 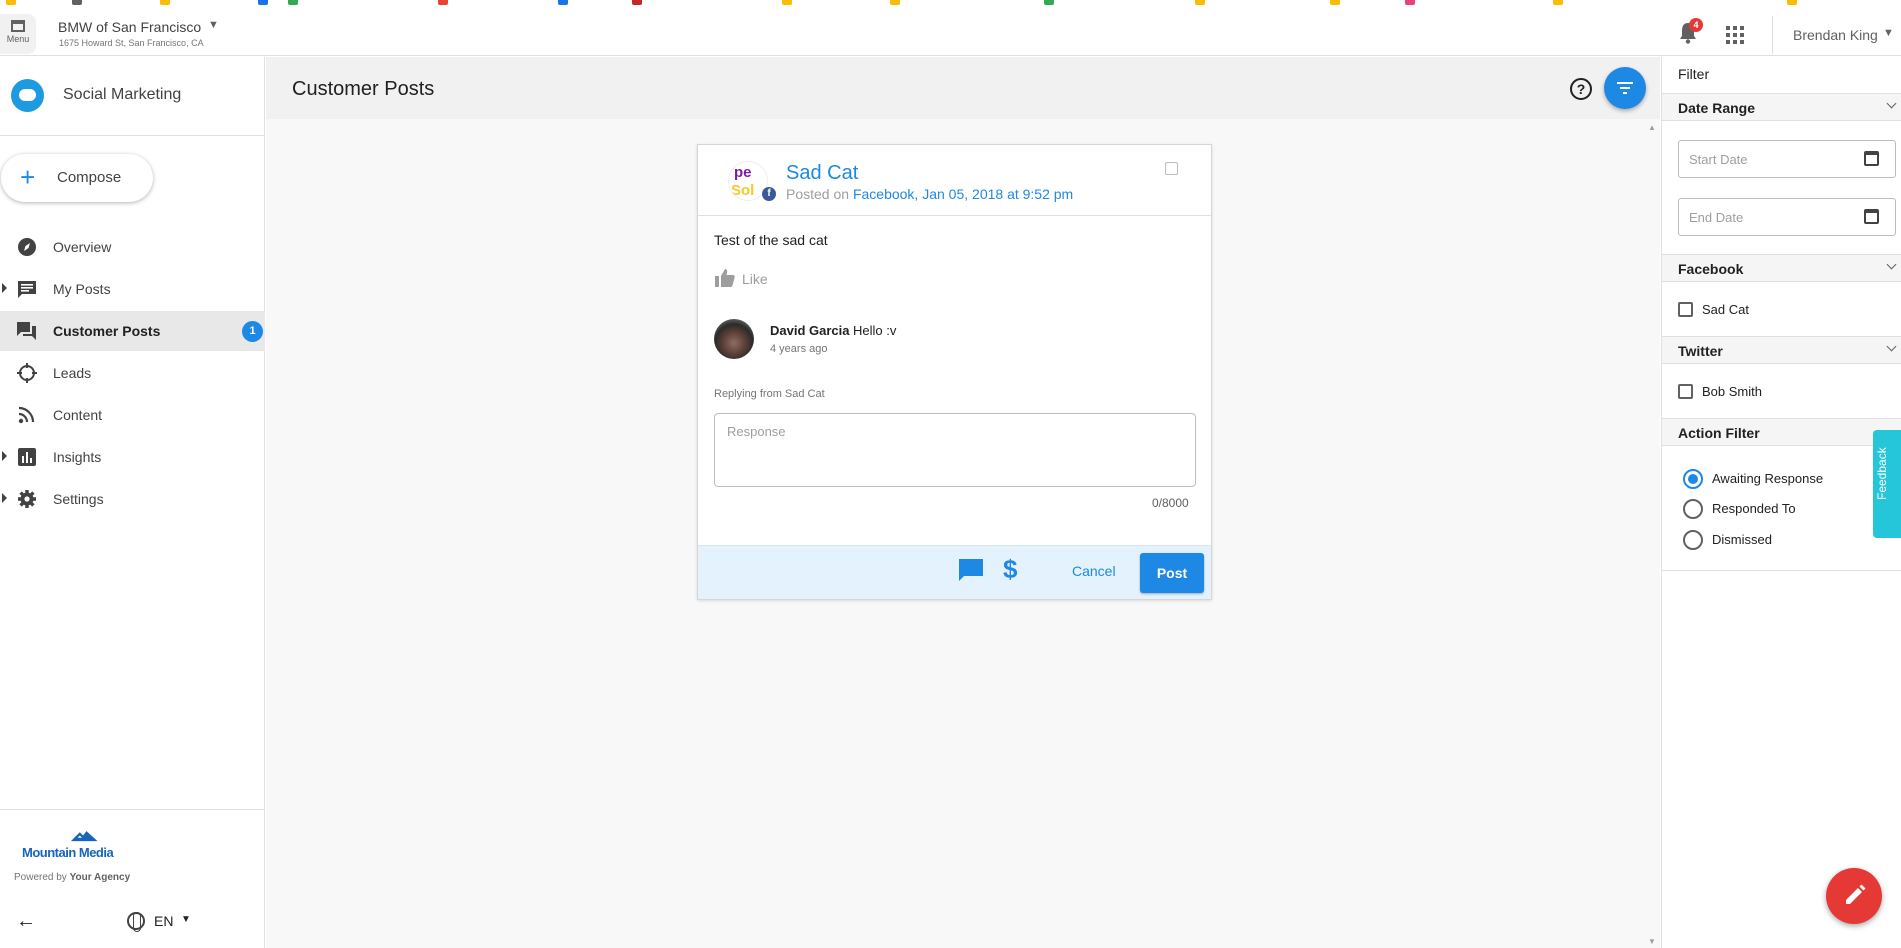 What do you see at coordinates (40, 877) in the screenshot?
I see `powered-by-prefix: Powered by` at bounding box center [40, 877].